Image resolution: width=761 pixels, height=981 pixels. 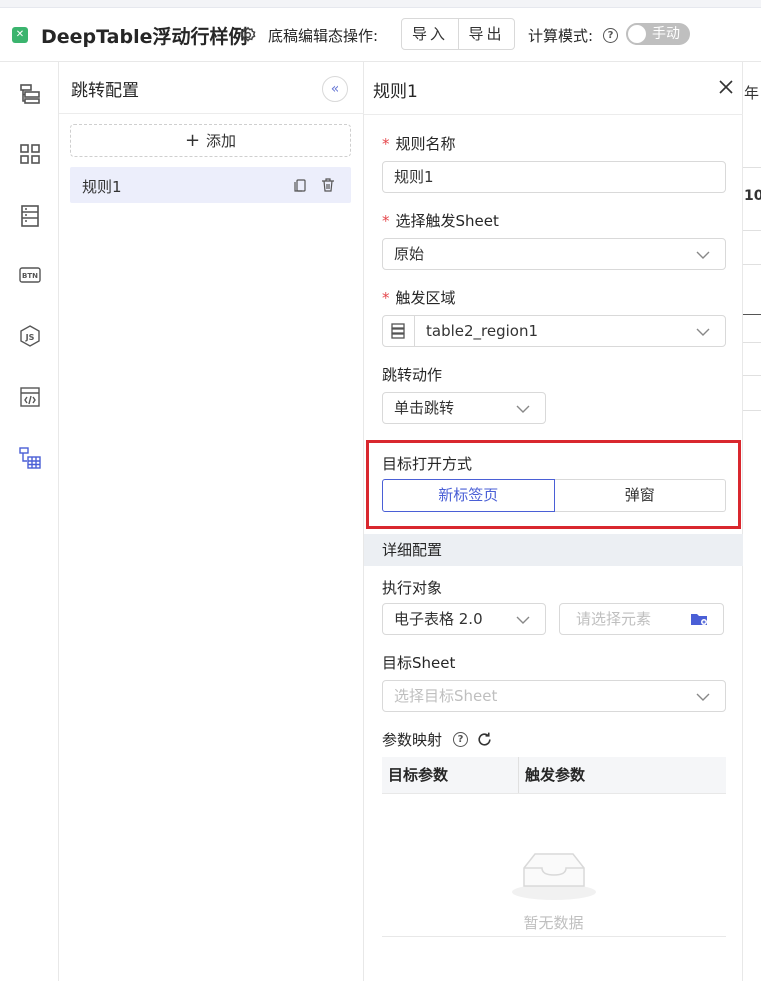 I want to click on detail-divider, so click(x=553, y=114).